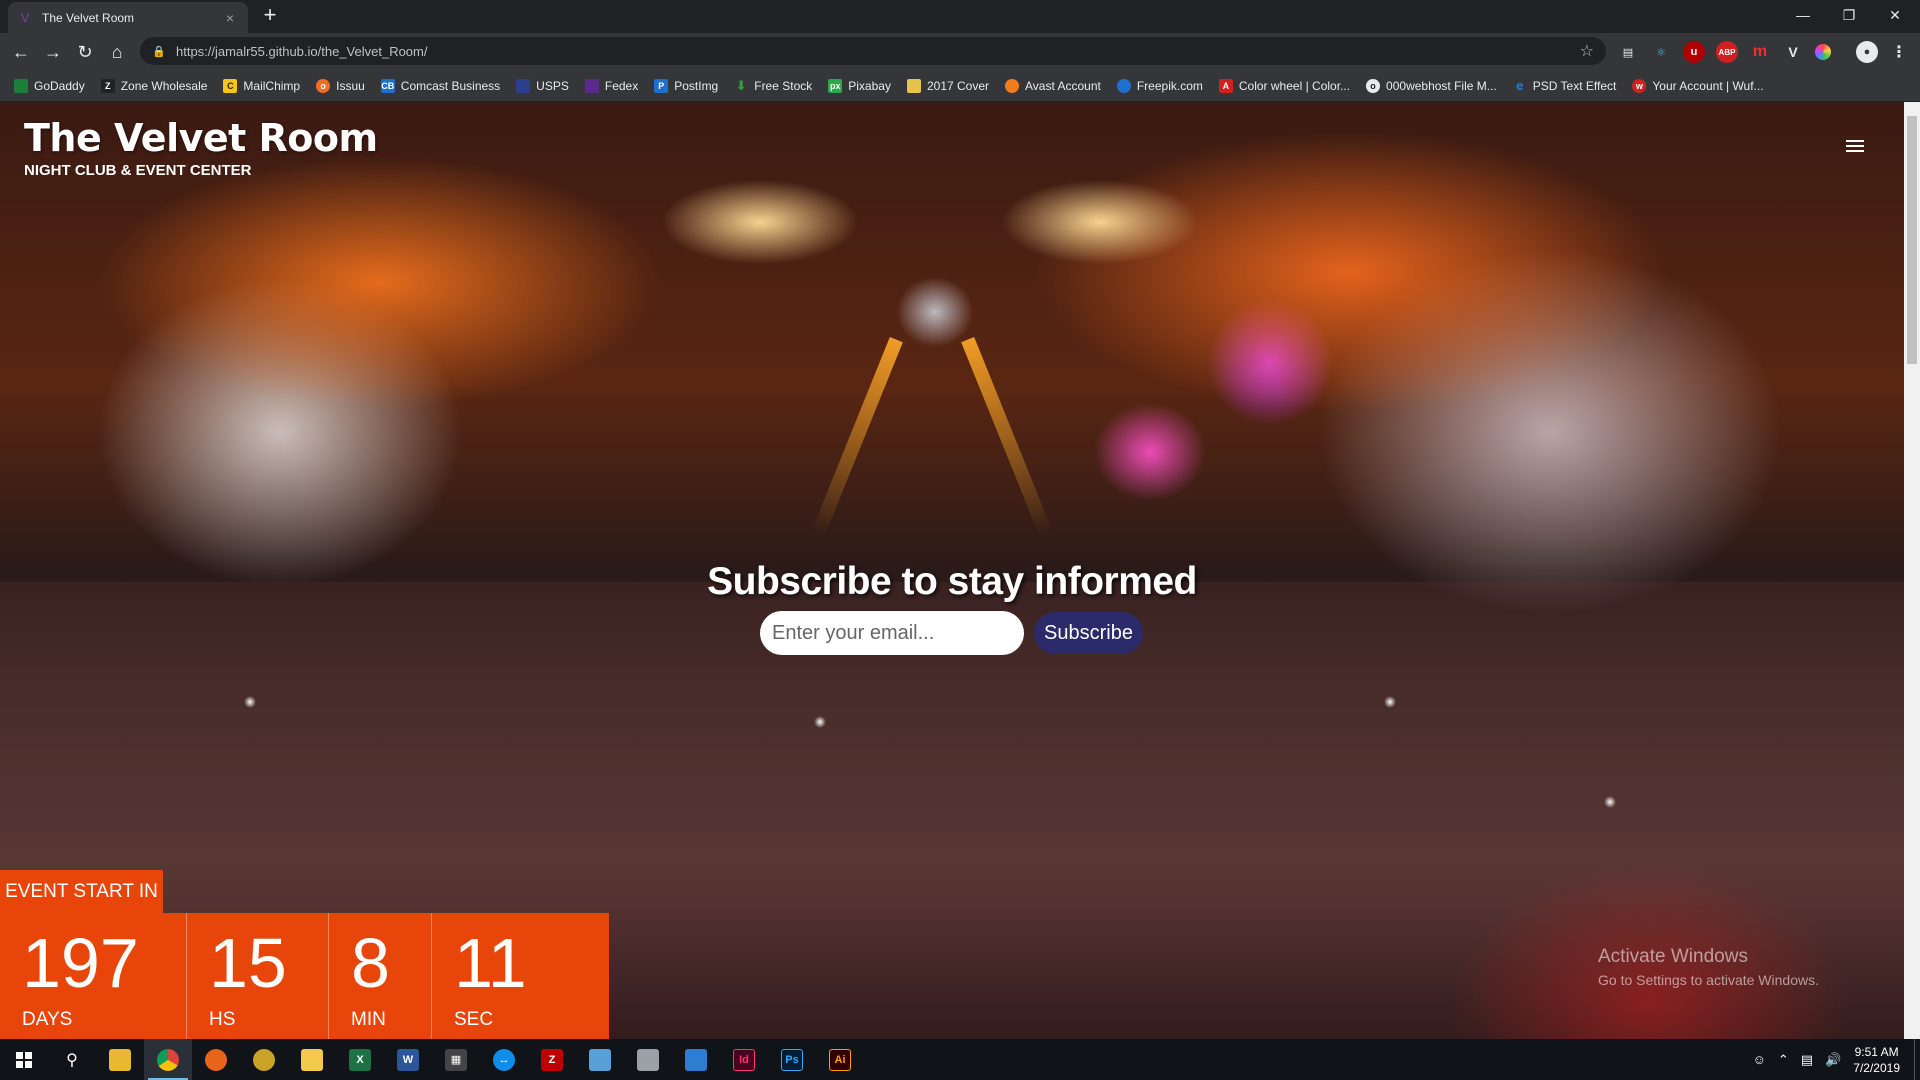 This screenshot has width=1920, height=1080. I want to click on taskbar-clock: 9:51 AM 7/2/2019, so click(1876, 1060).